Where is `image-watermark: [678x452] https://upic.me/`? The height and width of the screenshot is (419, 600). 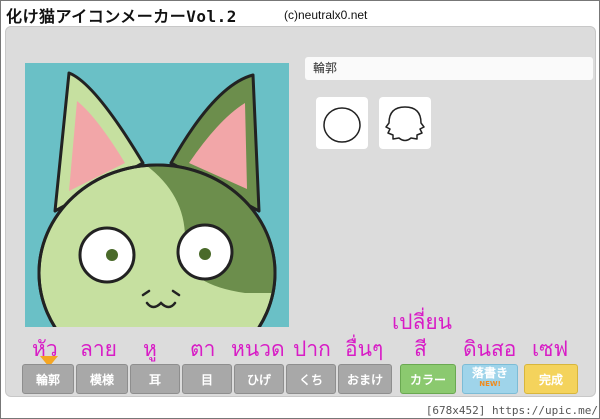 image-watermark: [678x452] https://upic.me/ is located at coordinates (511, 410).